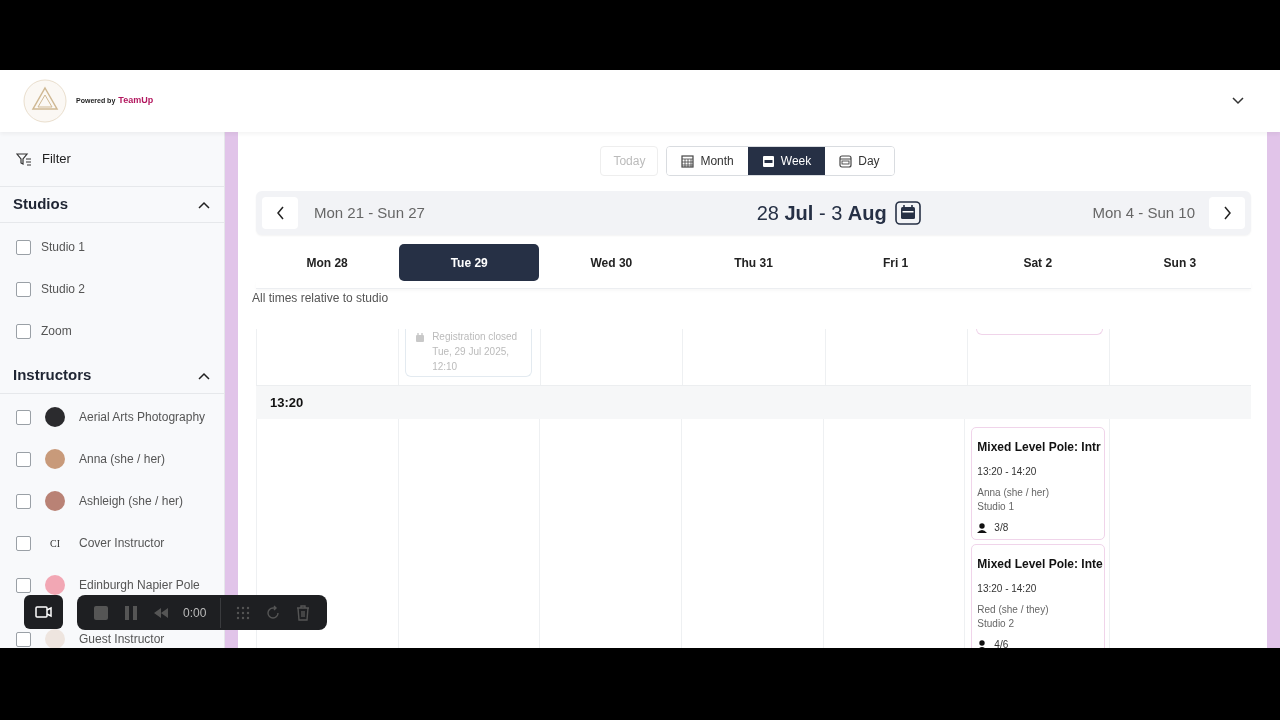 Image resolution: width=1280 pixels, height=720 pixels. Describe the element at coordinates (24, 159) in the screenshot. I see `filter-icon` at that location.